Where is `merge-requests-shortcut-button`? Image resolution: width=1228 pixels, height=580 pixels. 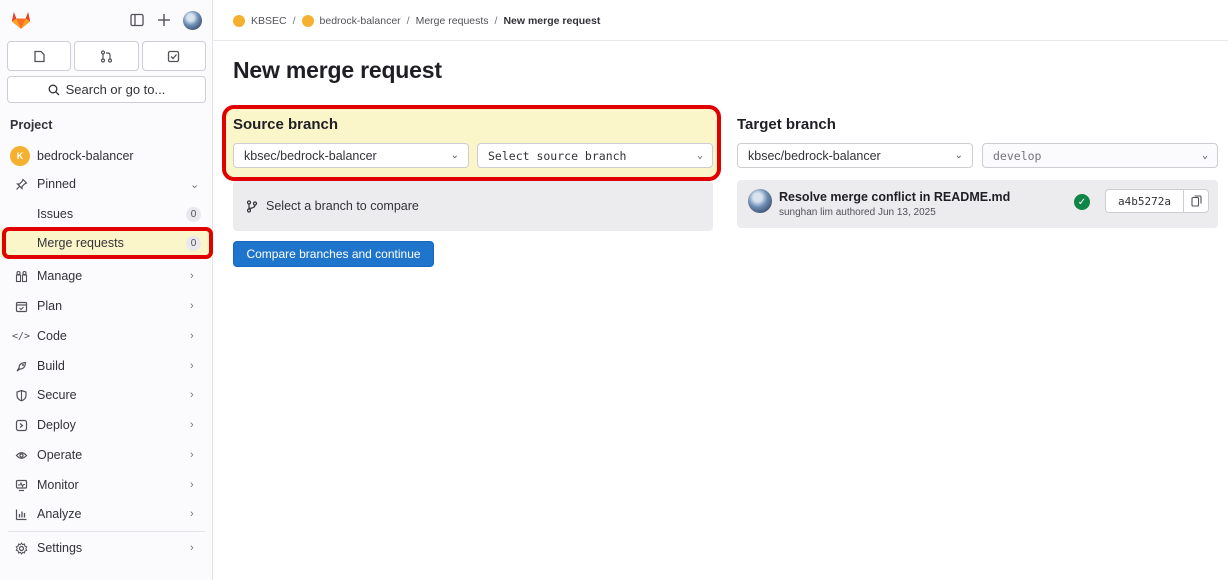
merge-requests-shortcut-button is located at coordinates (106, 56).